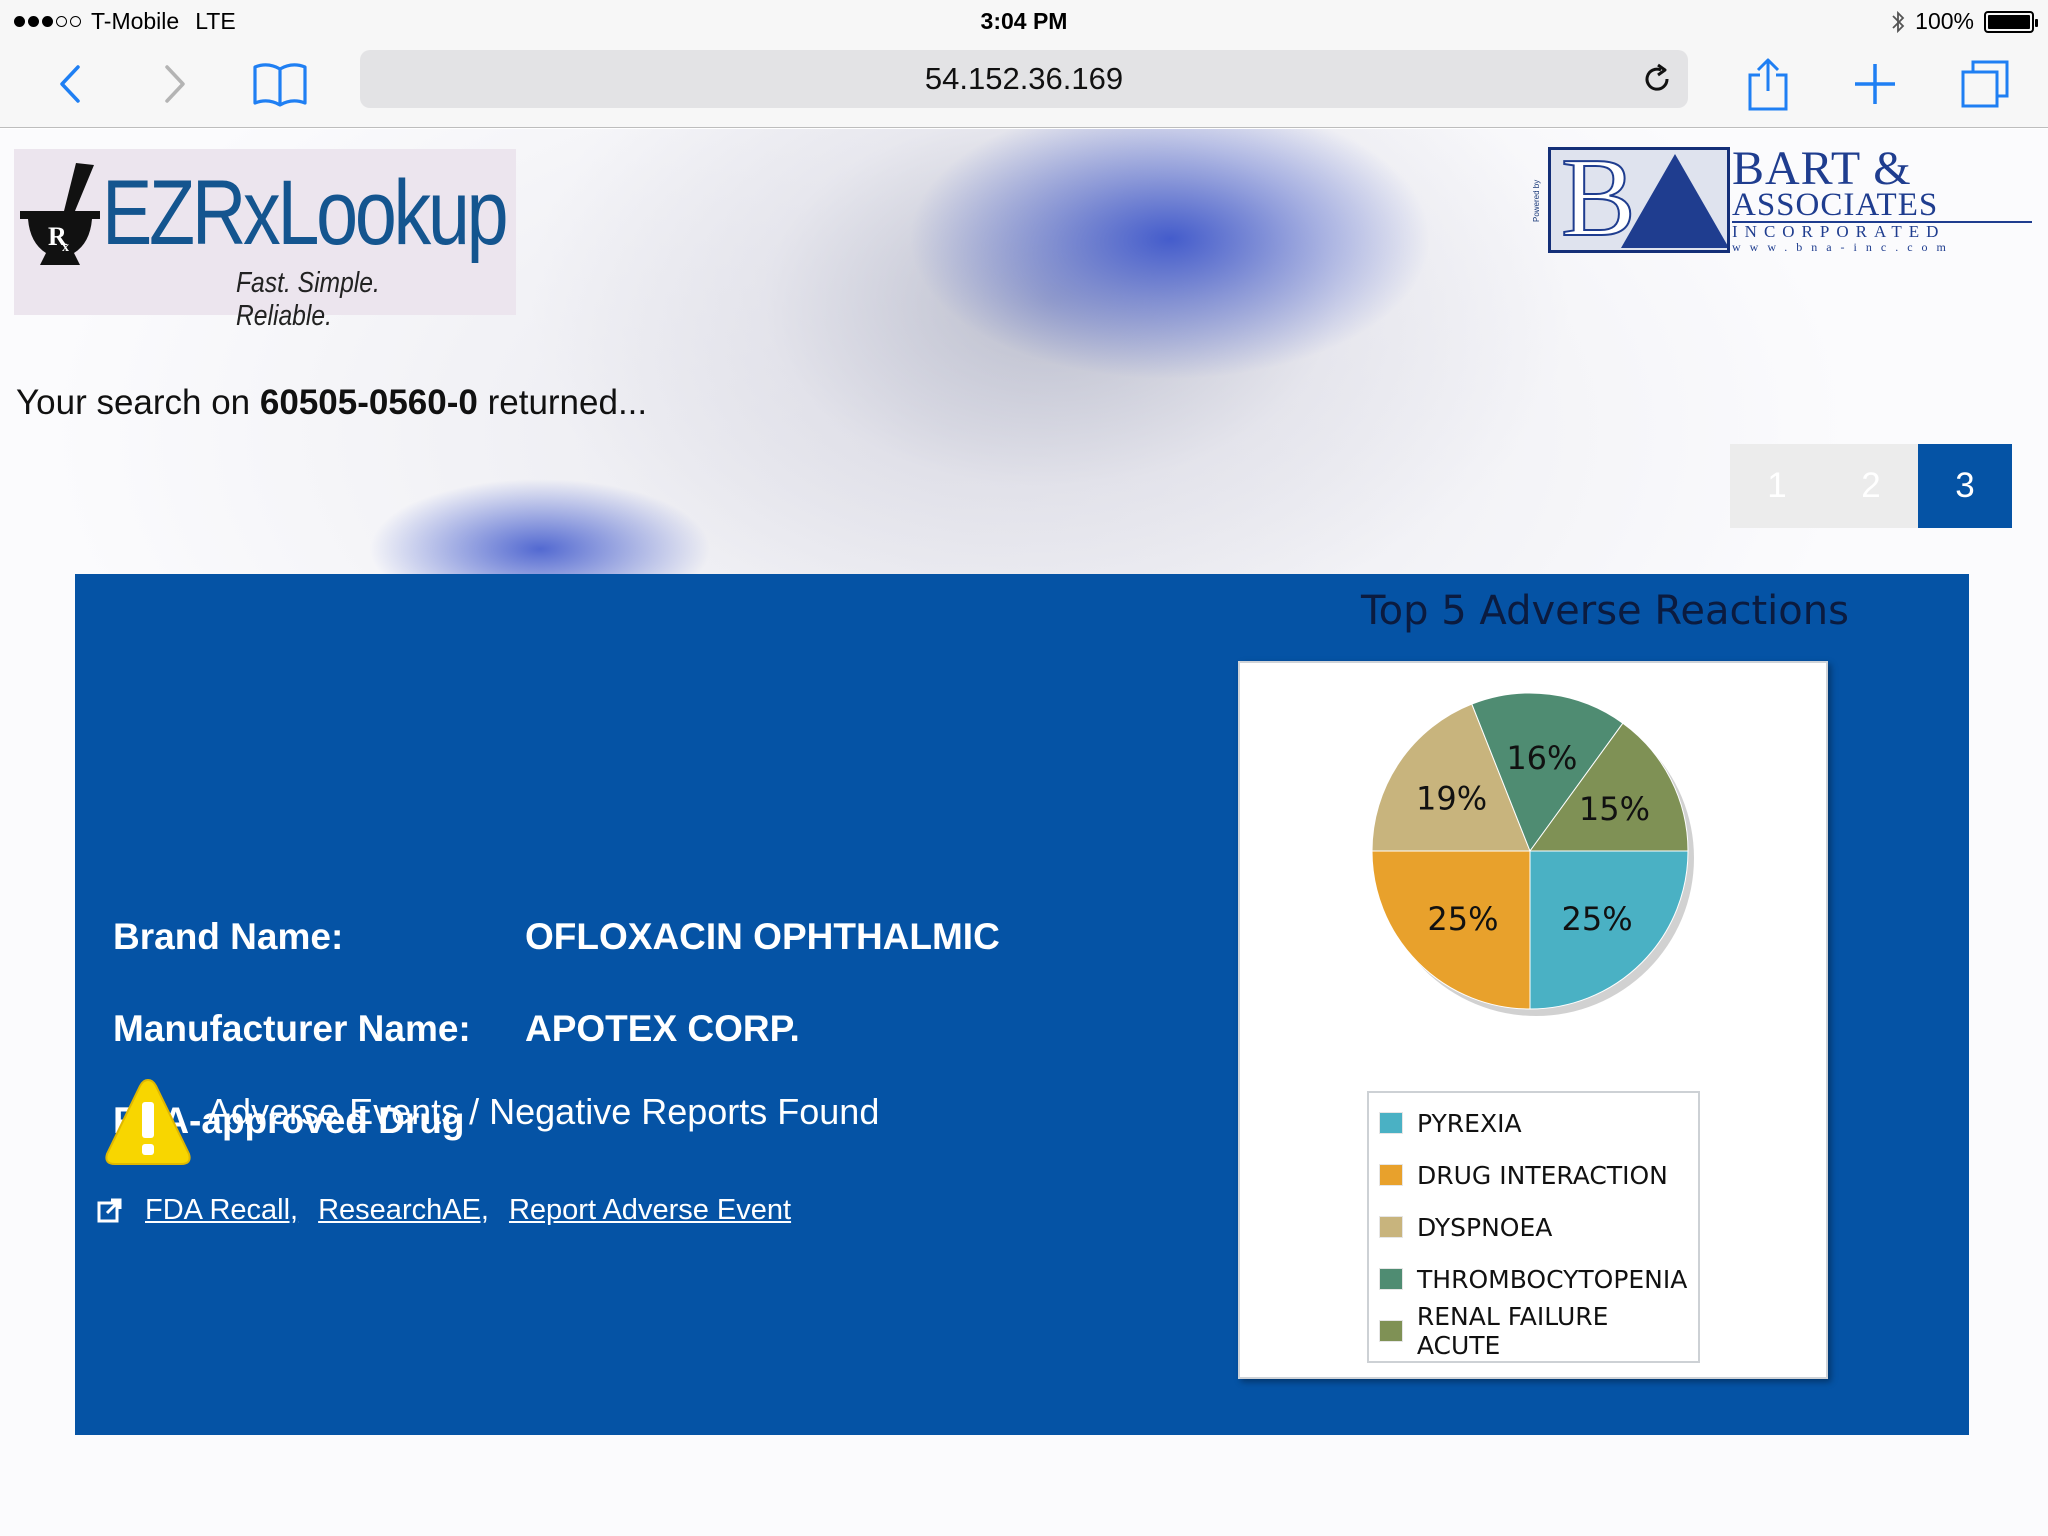 This screenshot has width=2048, height=1536. I want to click on legend-item: DRUG INTERACTION, so click(1533, 1175).